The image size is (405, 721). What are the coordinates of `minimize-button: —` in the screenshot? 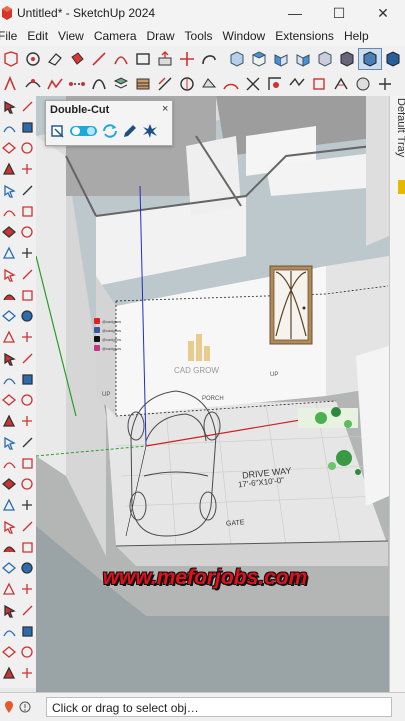 It's located at (295, 13).